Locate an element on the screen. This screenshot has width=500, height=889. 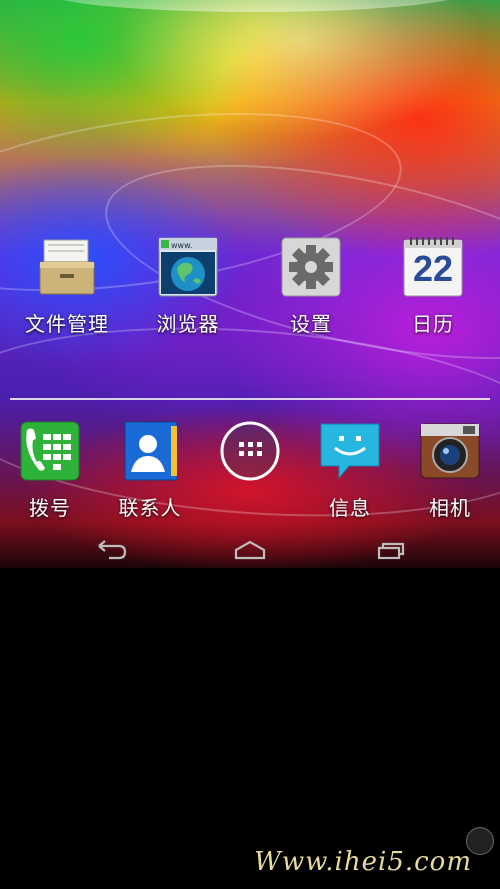
app-label: 浏览器 is located at coordinates (188, 324).